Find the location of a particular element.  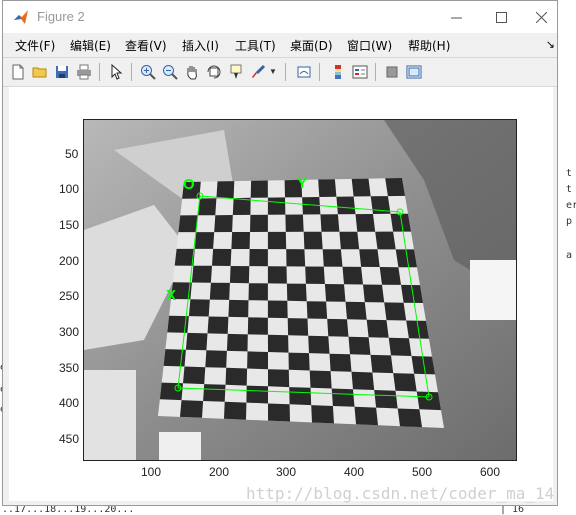

pointer-arrow-icon is located at coordinates (117, 72).